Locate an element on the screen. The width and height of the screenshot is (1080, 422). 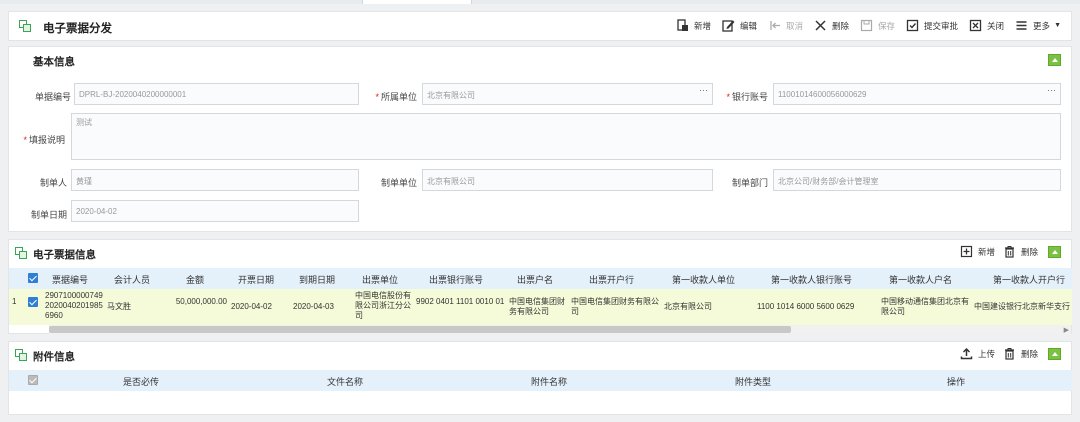
add-button-label: 新增 is located at coordinates (702, 25).